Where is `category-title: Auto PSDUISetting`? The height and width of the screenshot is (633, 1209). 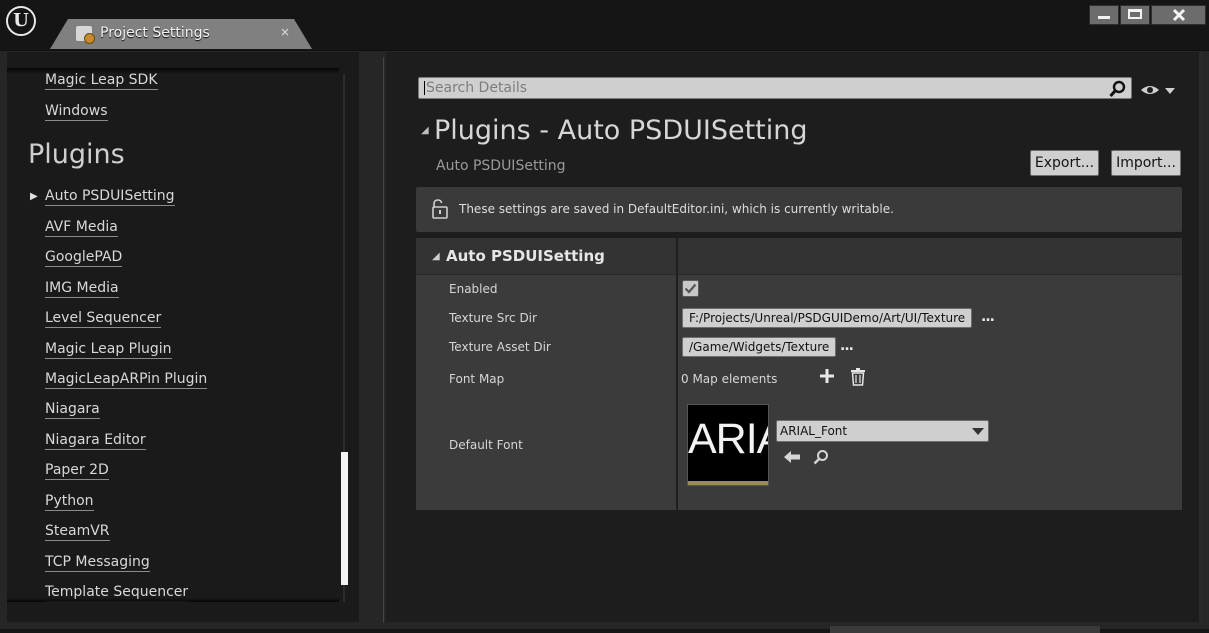 category-title: Auto PSDUISetting is located at coordinates (525, 256).